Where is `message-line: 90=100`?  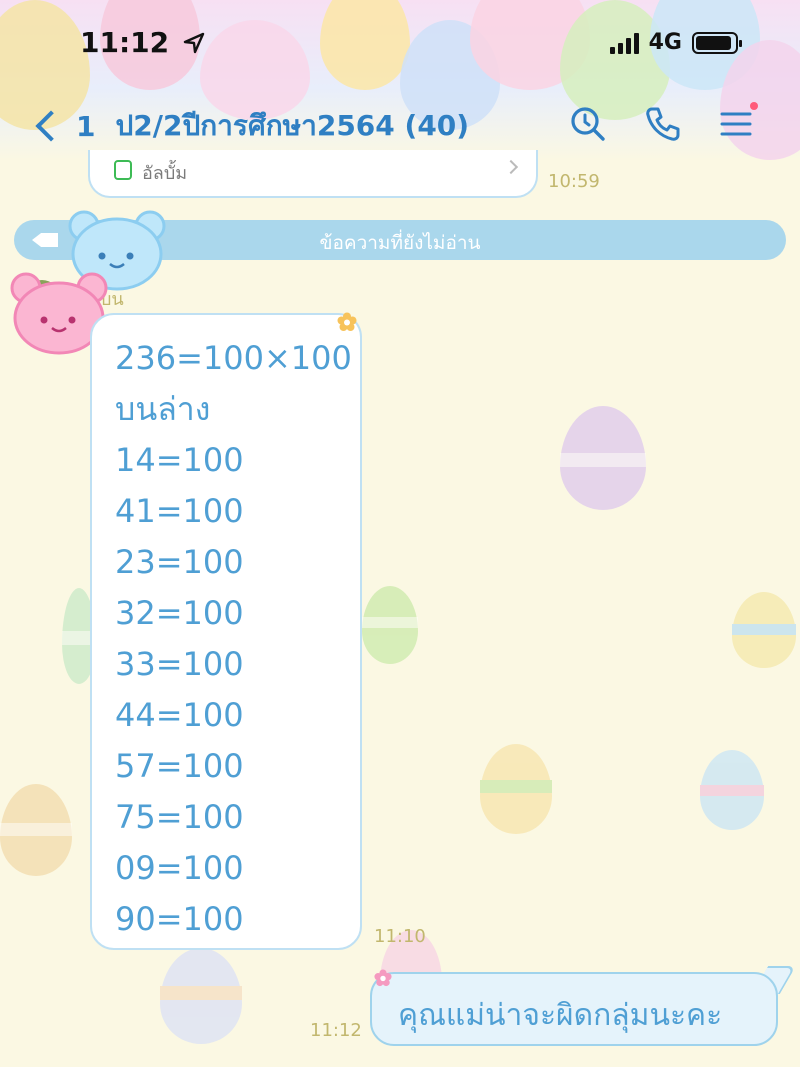
message-line: 90=100 is located at coordinates (179, 919).